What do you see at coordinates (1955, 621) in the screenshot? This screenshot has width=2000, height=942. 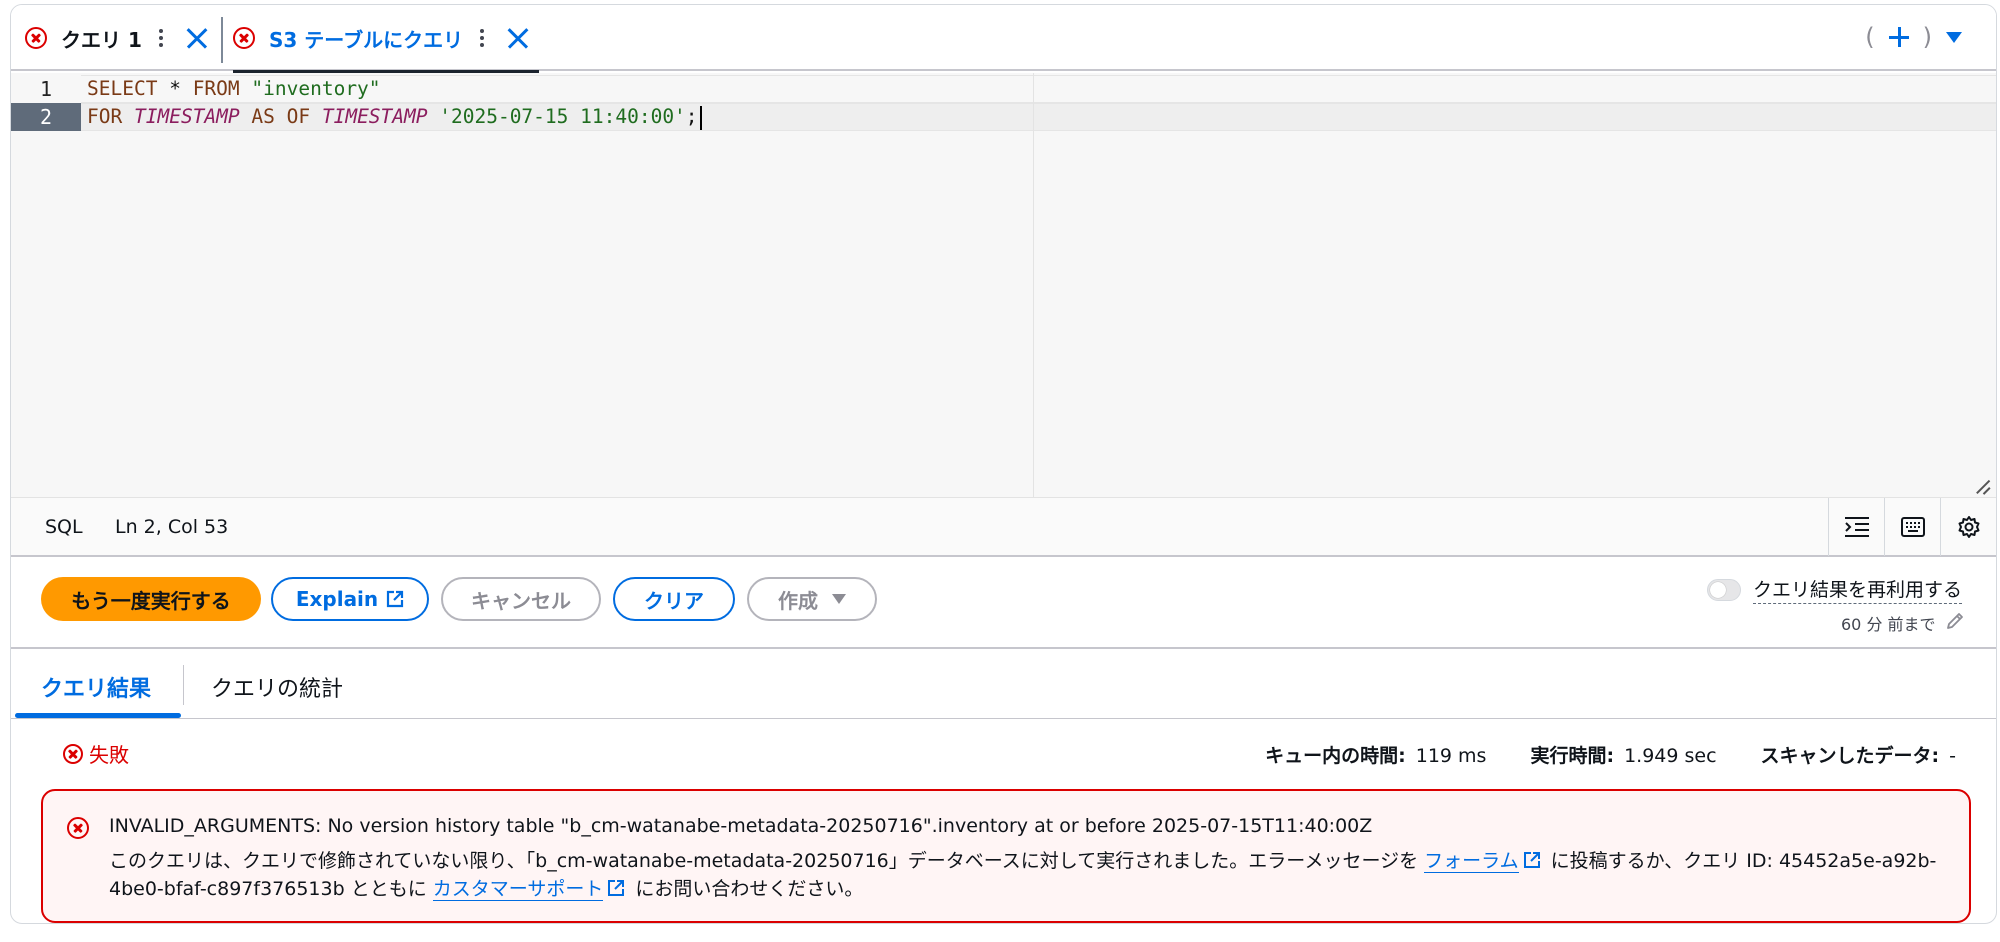 I see `pencil-edit-icon` at bounding box center [1955, 621].